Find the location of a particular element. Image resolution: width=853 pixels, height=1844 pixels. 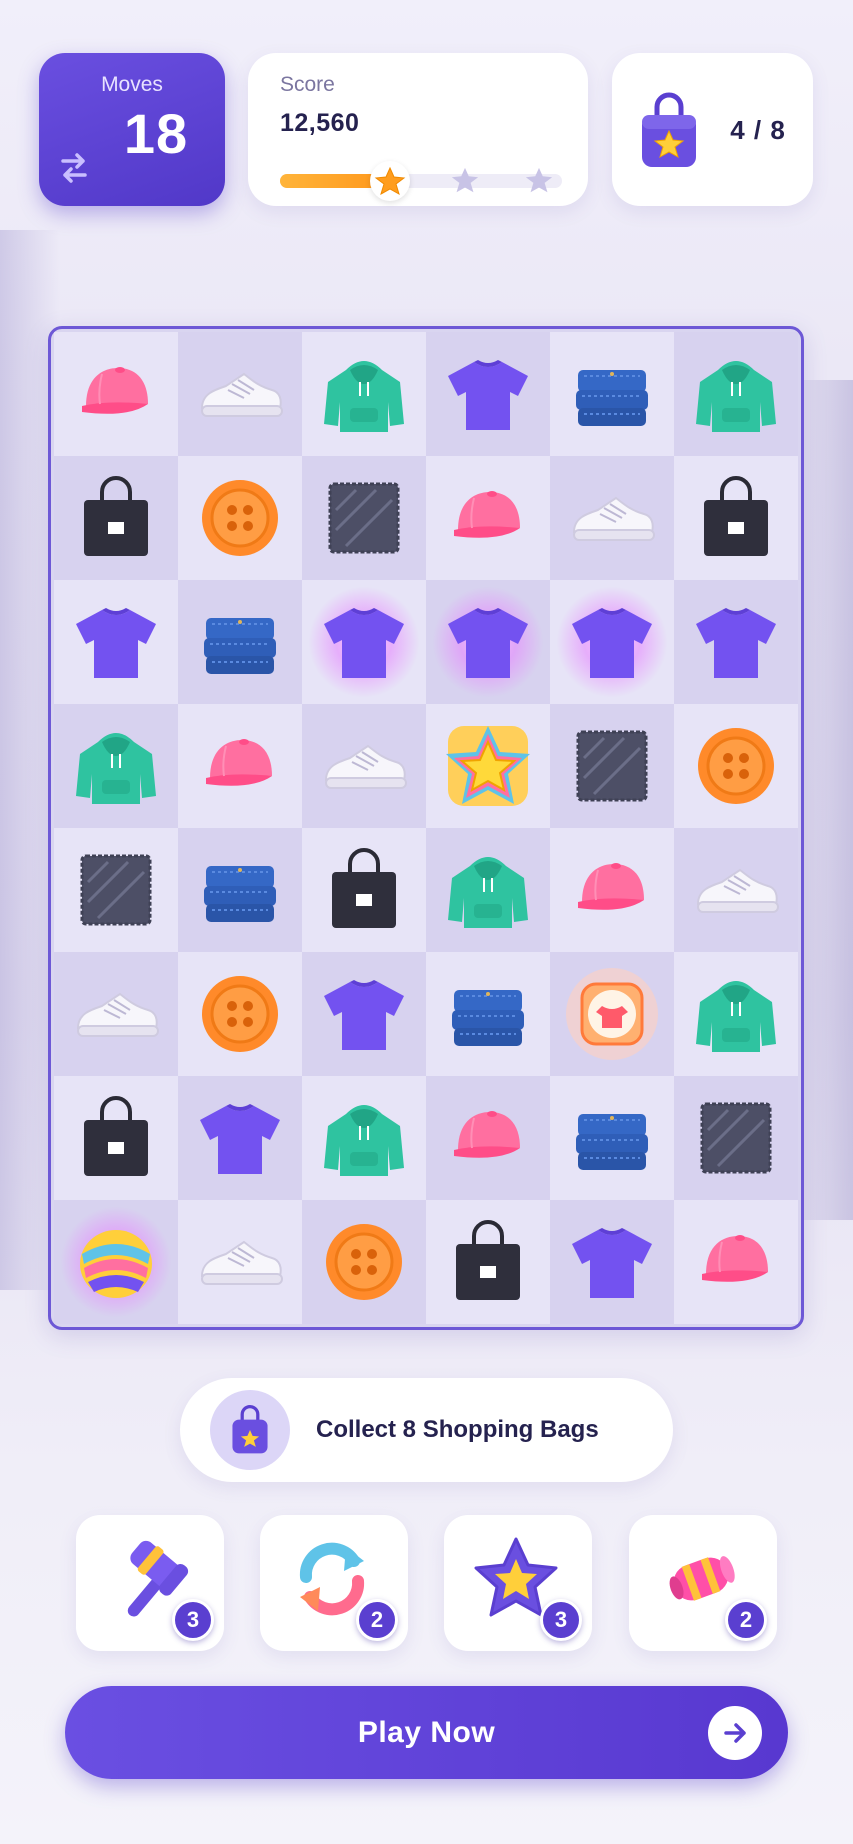

board-cell-r7-c6 is located at coordinates (736, 1138).